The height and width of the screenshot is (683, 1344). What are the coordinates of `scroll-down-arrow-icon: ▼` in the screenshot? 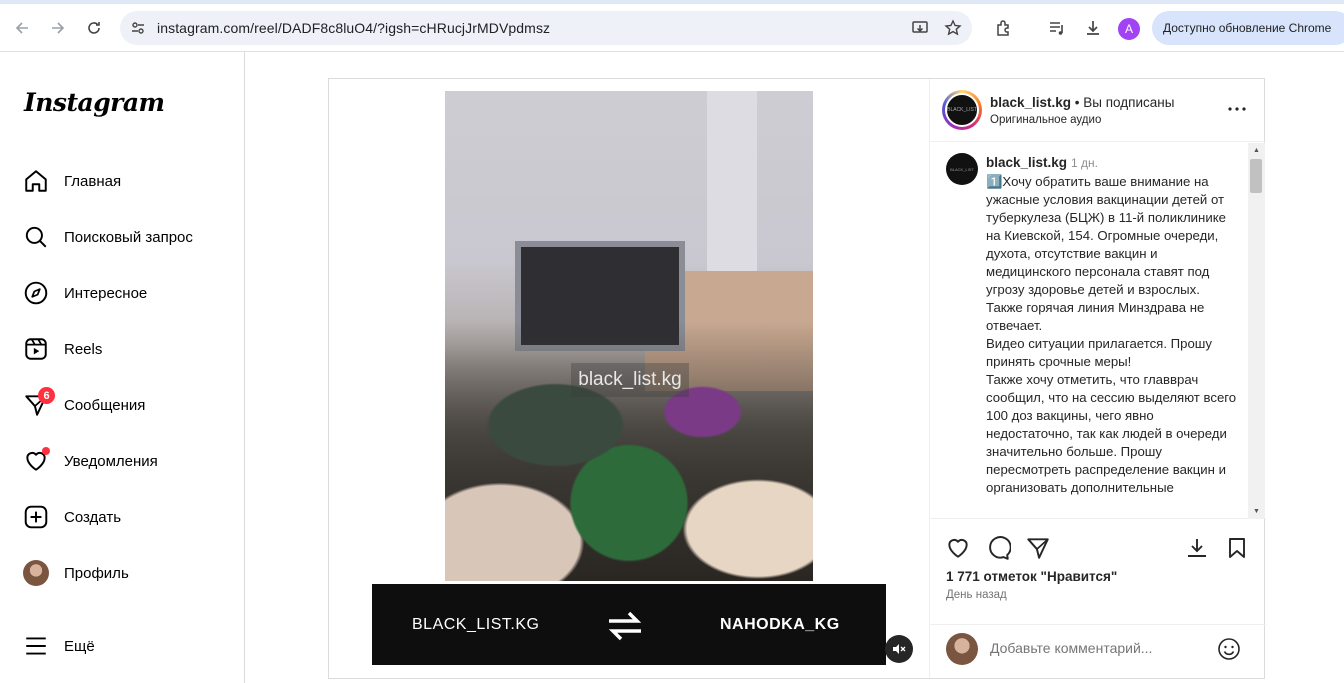 It's located at (1256, 511).